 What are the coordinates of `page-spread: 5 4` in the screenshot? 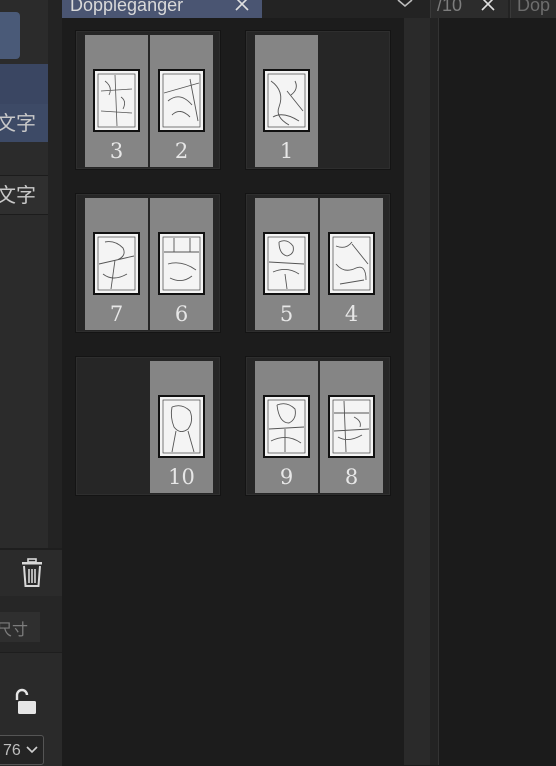 It's located at (318, 263).